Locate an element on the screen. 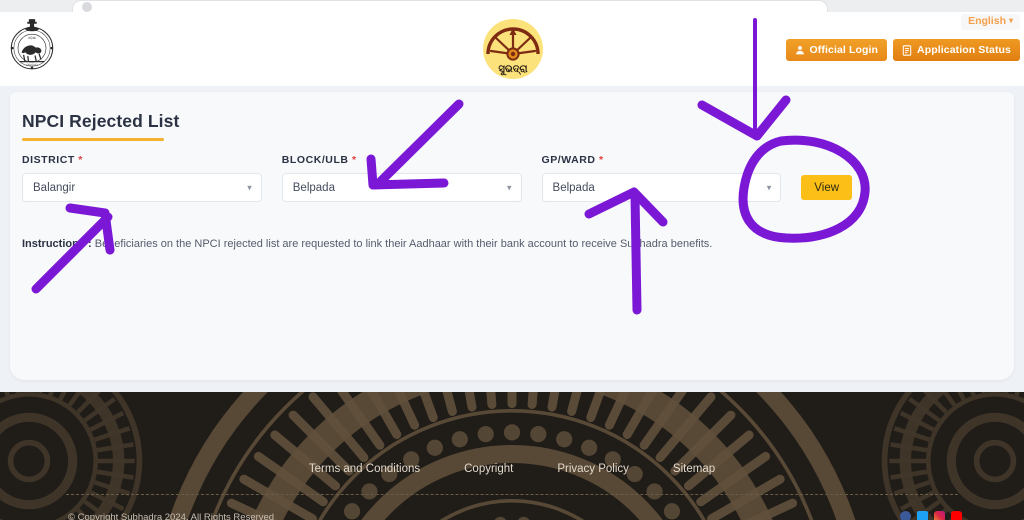 The width and height of the screenshot is (1024, 520). gp-ward-label: GP/WARD * is located at coordinates (662, 160).